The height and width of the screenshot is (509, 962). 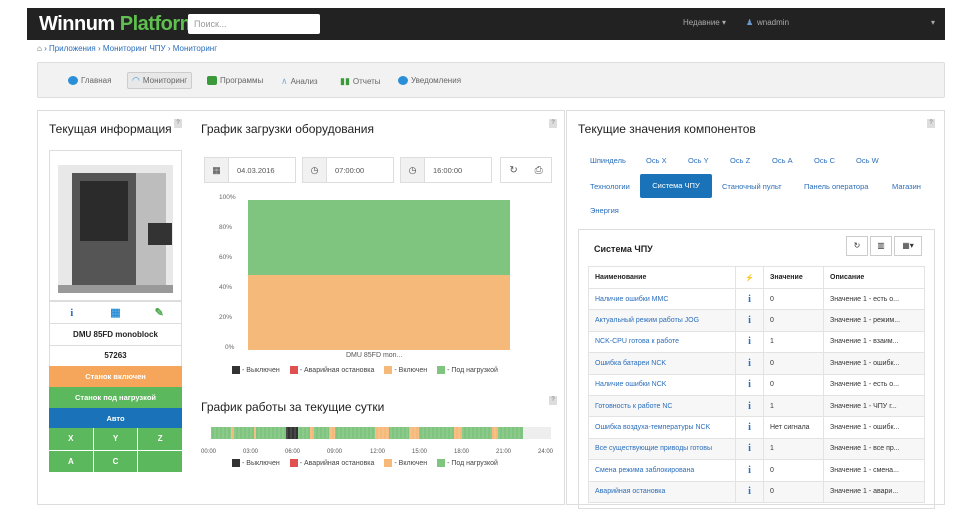 I want to click on logo: Winnum Platform, so click(x=118, y=24).